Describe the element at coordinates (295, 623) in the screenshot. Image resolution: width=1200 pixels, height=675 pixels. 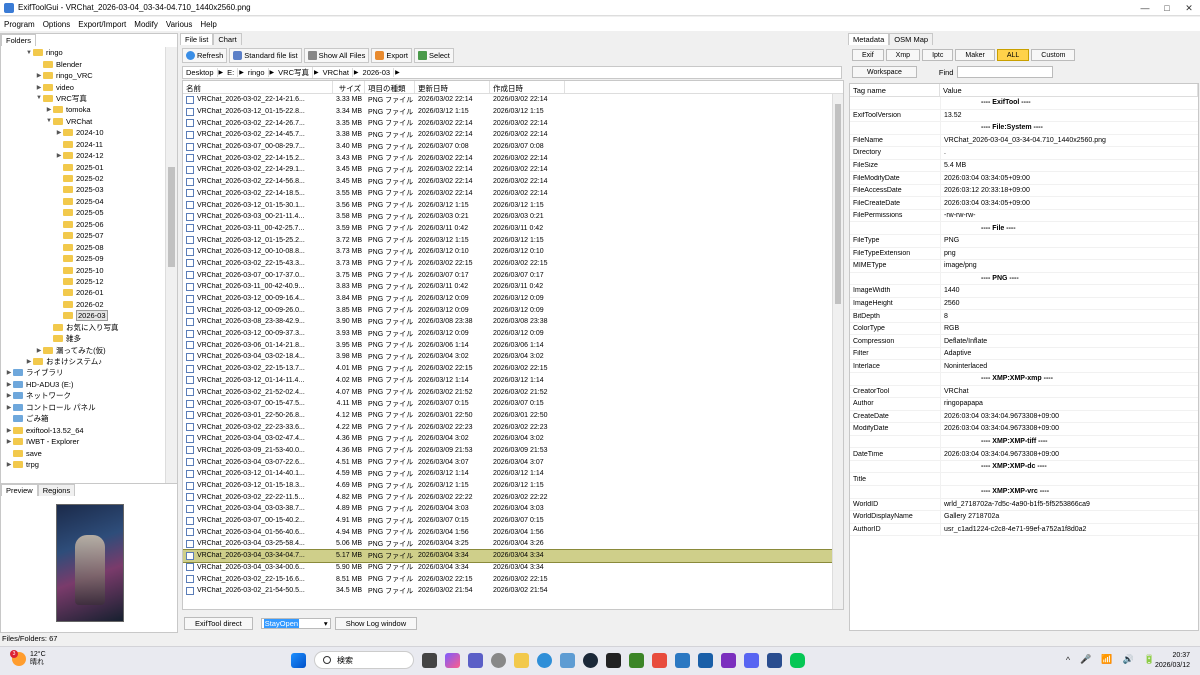
I see `stayopen-select: StayOpen ▾` at that location.